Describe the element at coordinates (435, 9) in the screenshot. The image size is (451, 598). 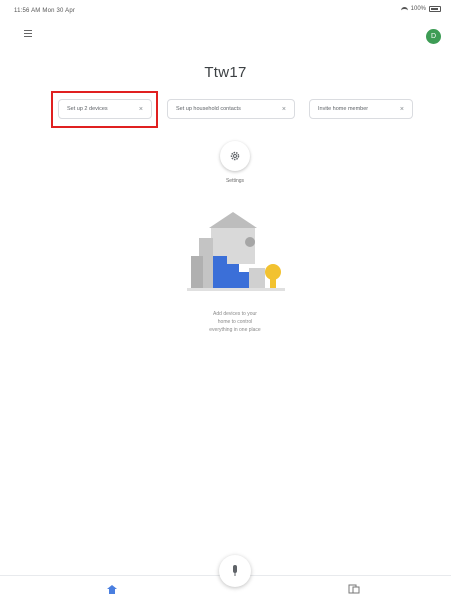
I see `battery-icon` at that location.